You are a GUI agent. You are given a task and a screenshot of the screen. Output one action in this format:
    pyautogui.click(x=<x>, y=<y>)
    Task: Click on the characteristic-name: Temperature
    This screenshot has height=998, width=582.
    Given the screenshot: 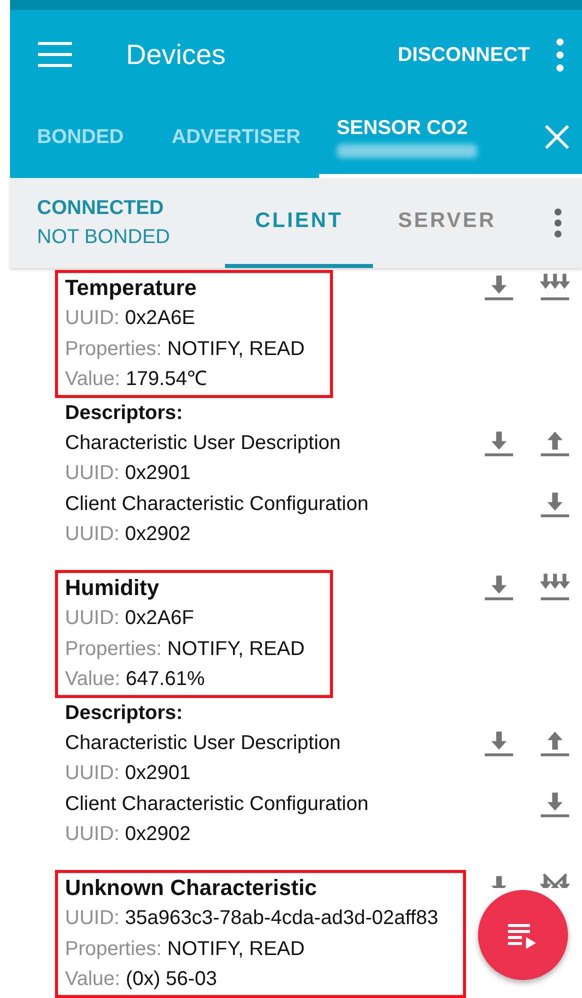 What is the action you would take?
    pyautogui.click(x=131, y=288)
    